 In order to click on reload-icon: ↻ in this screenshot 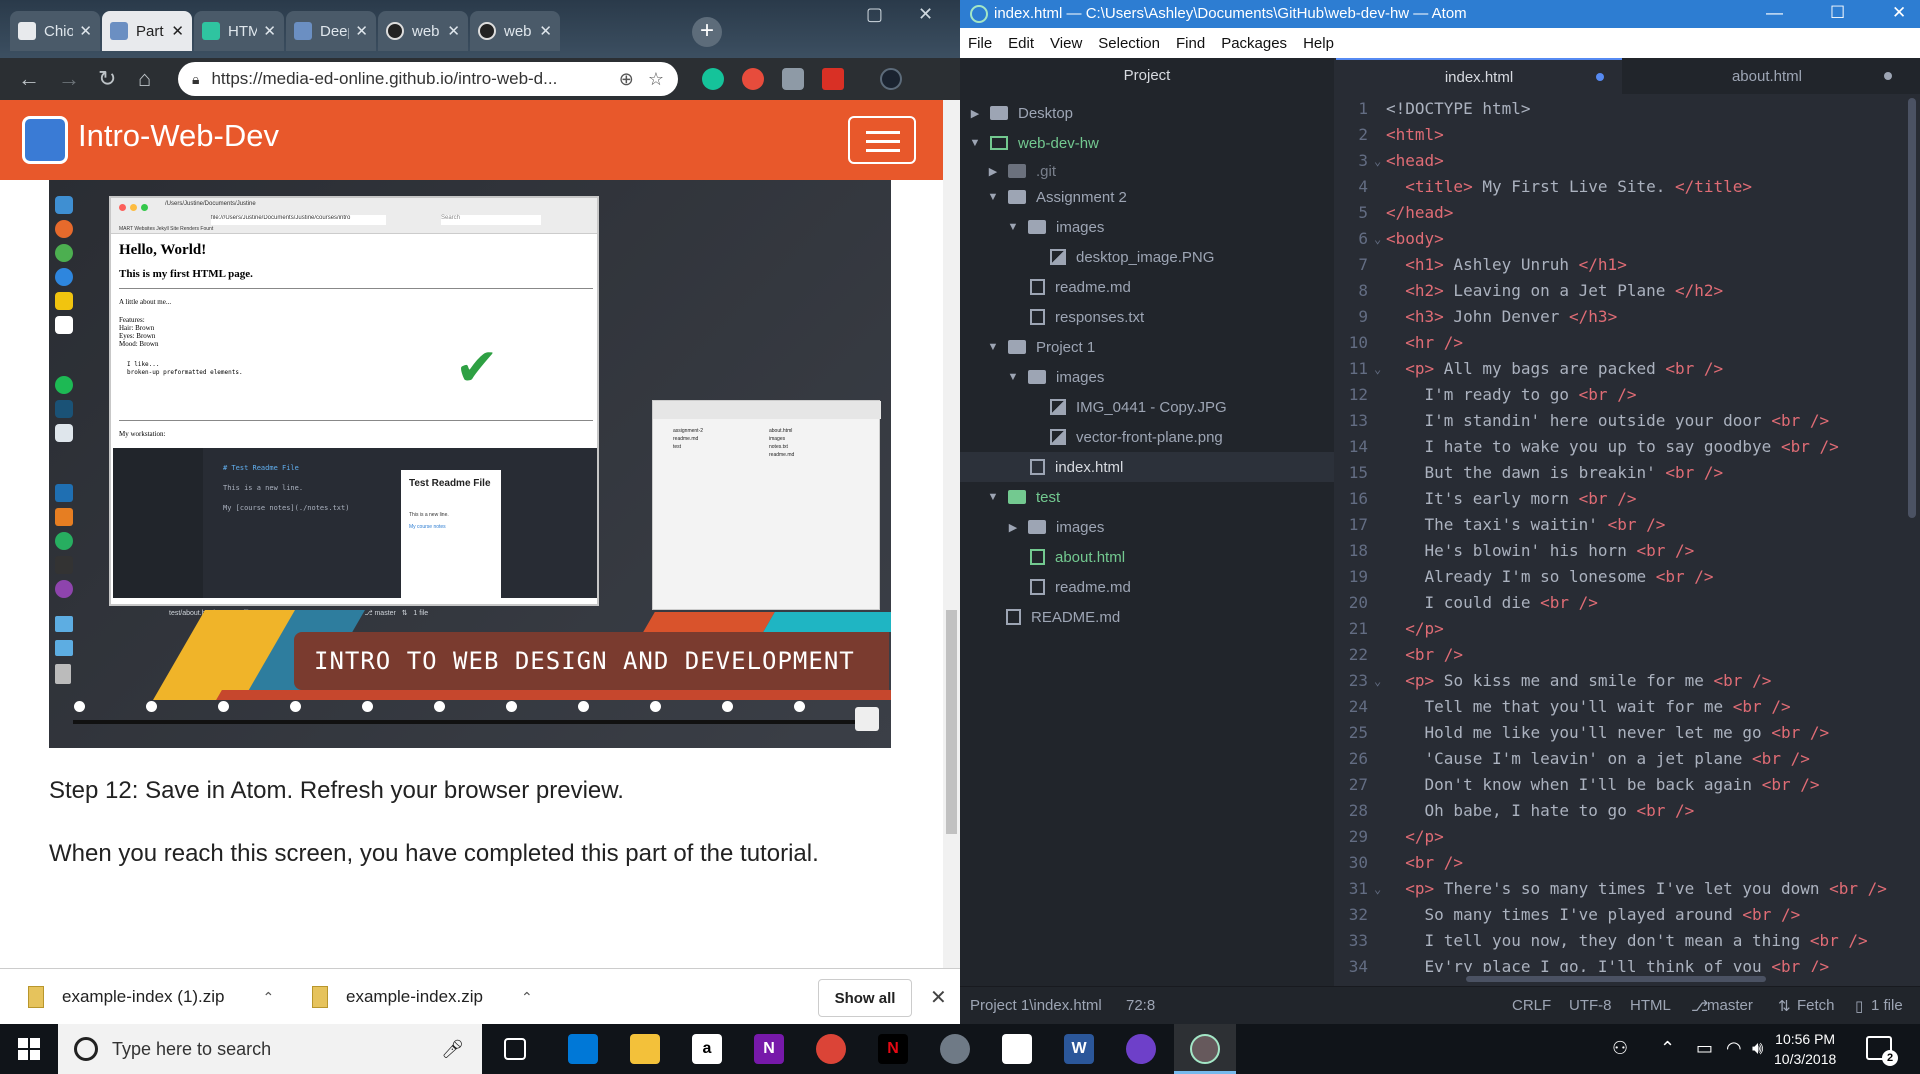, I will do `click(107, 79)`.